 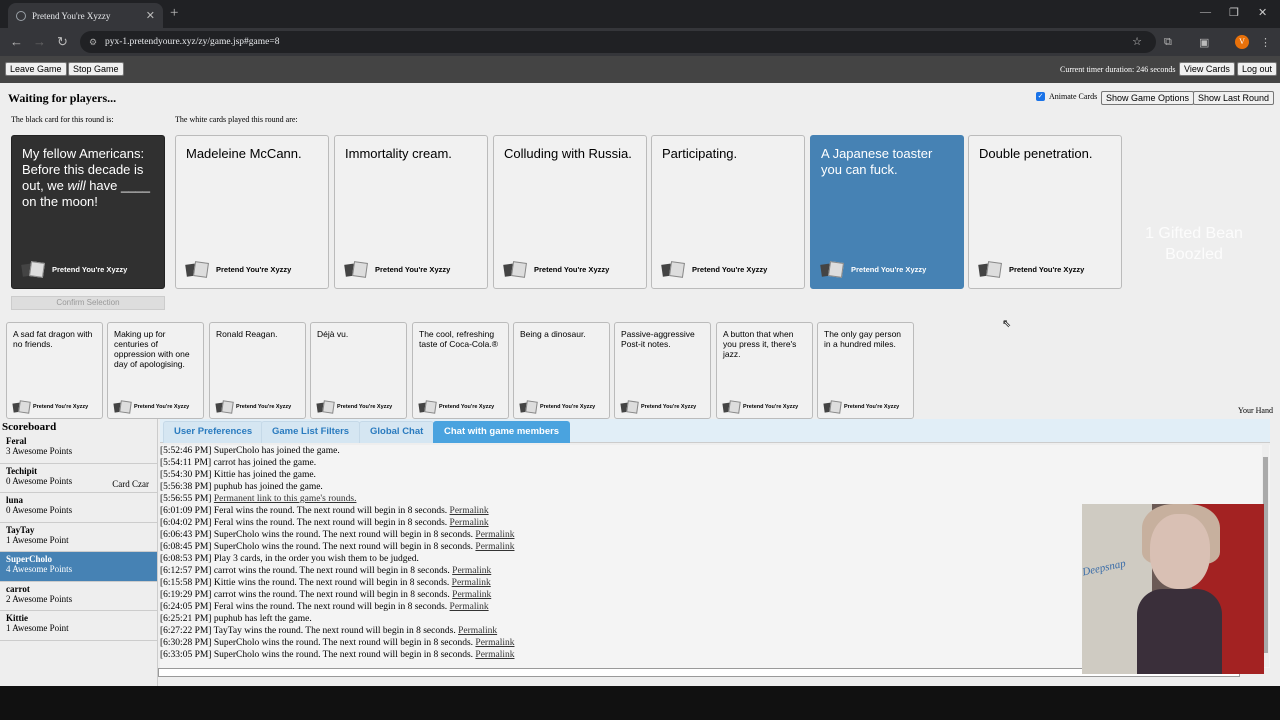 I want to click on player-row: luna 0 Awesome Points, so click(x=78, y=508).